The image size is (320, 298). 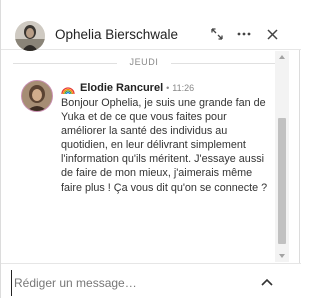 I want to click on triangle-down-icon, so click(x=282, y=256).